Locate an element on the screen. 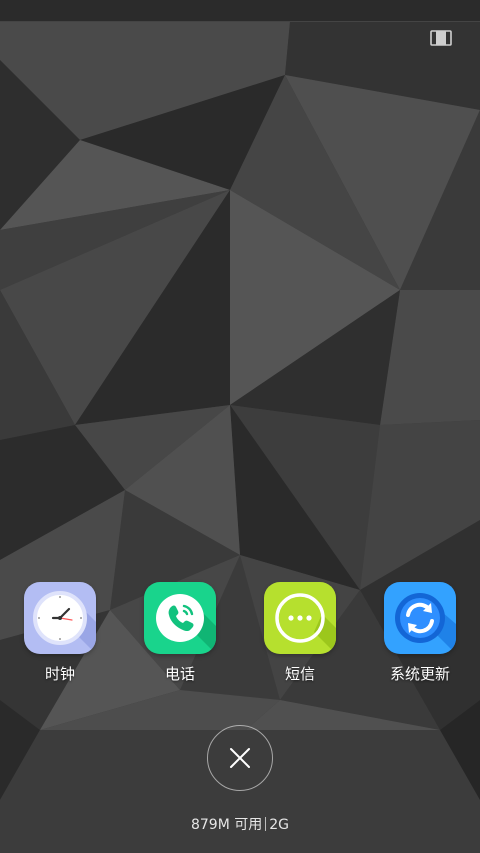 The image size is (480, 853). close-icon is located at coordinates (240, 758).